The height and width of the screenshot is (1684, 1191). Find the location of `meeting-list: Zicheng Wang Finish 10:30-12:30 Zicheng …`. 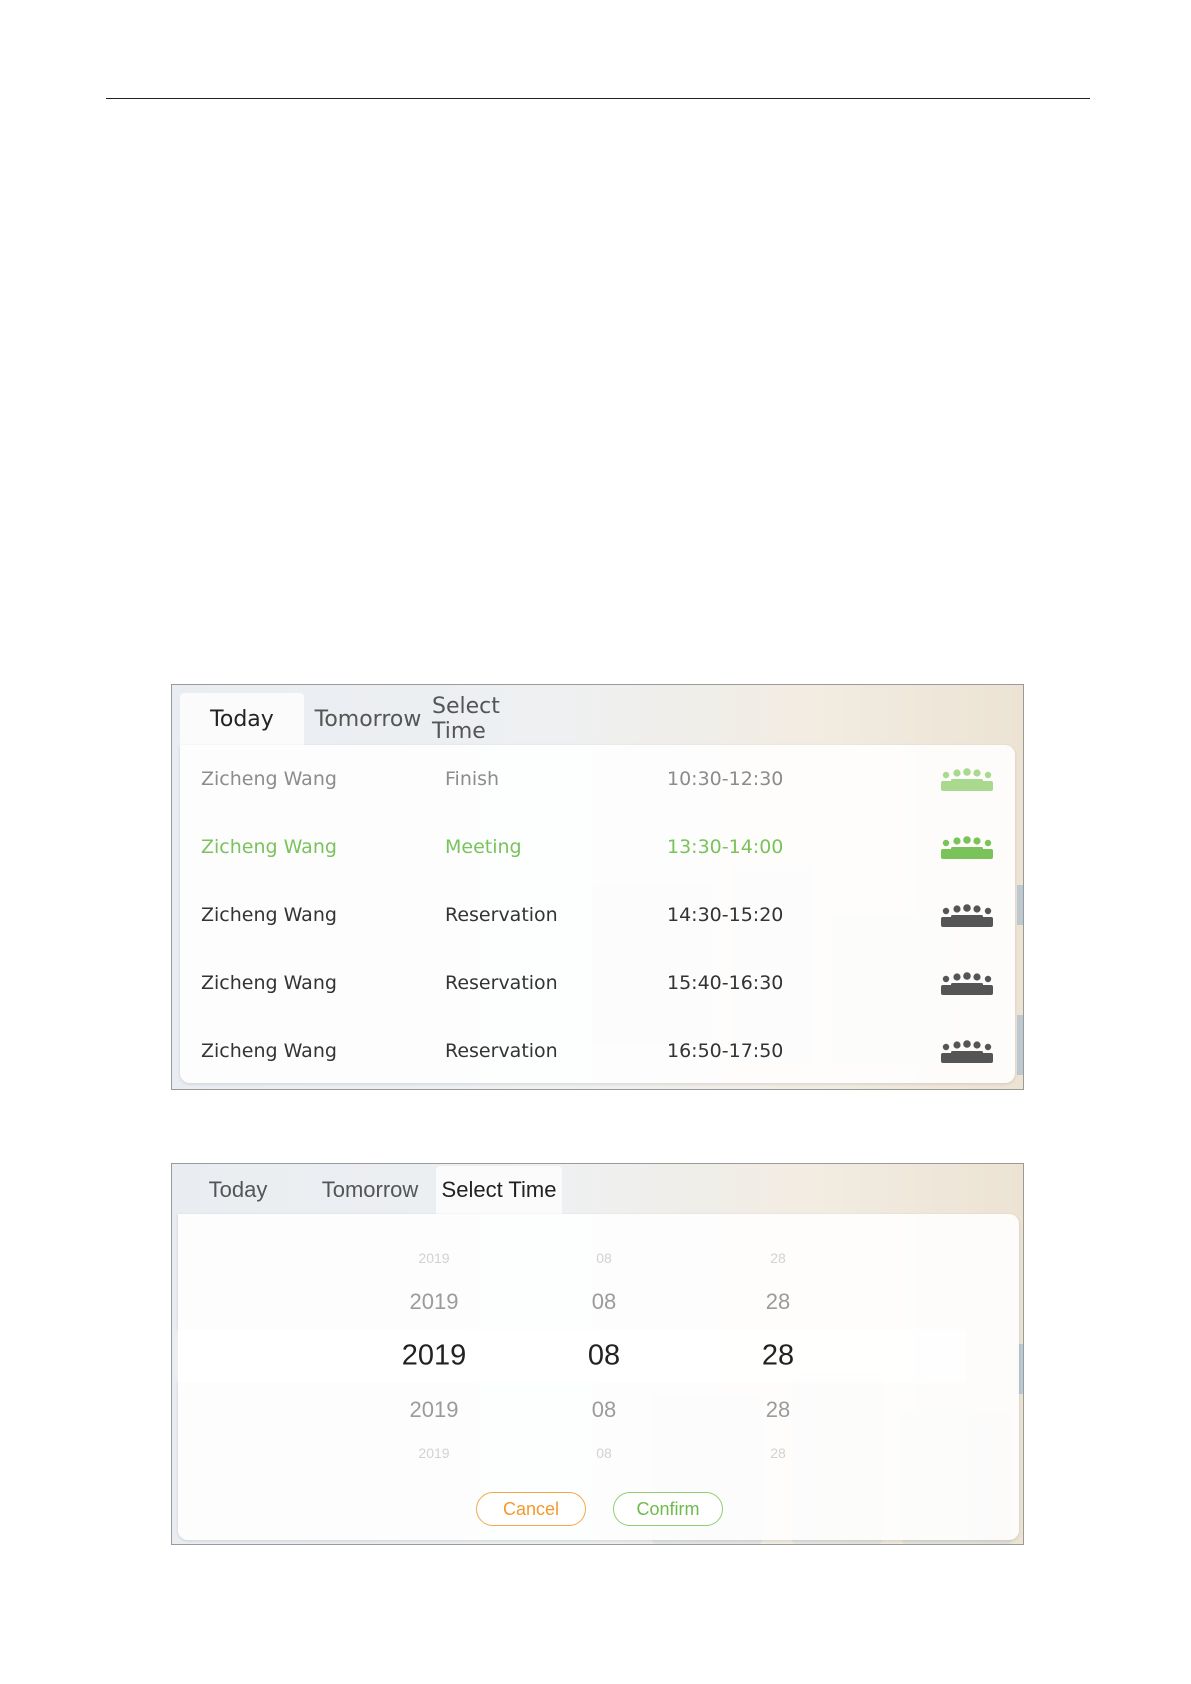

meeting-list: Zicheng Wang Finish 10:30-12:30 Zicheng … is located at coordinates (597, 914).